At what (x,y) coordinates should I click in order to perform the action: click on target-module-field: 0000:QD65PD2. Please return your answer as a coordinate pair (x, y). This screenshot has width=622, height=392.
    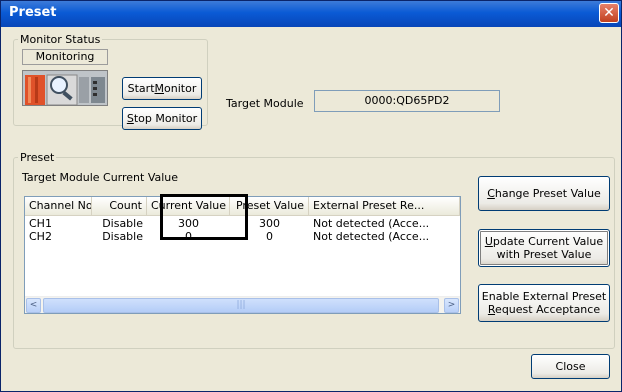
    Looking at the image, I should click on (407, 101).